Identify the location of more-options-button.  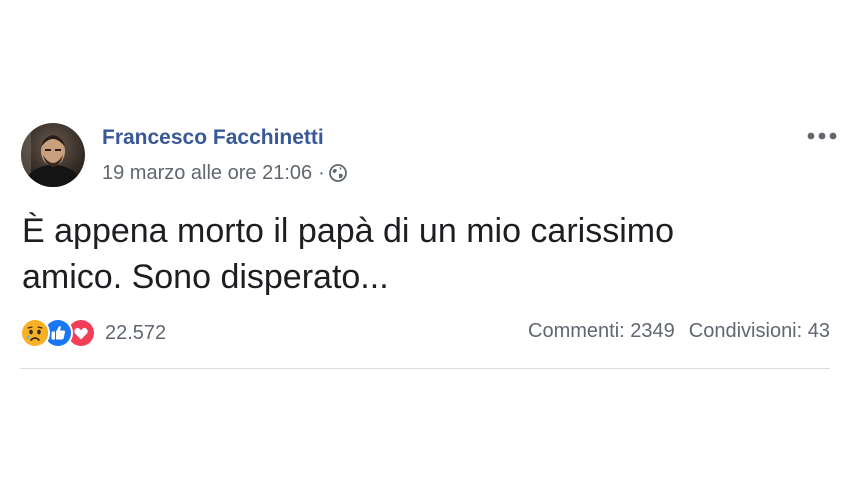
(822, 136).